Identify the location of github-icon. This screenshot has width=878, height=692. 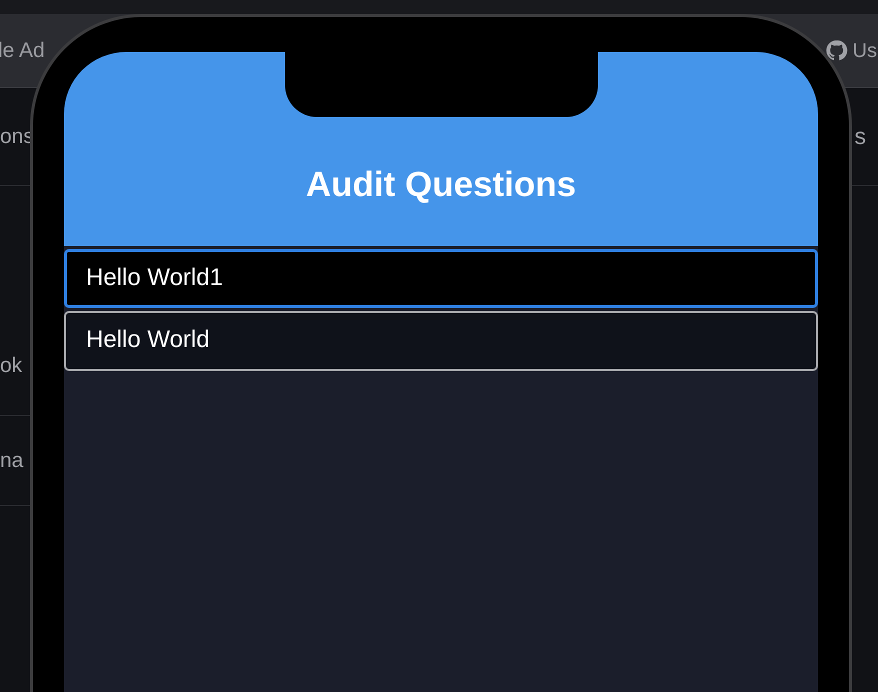
(836, 50).